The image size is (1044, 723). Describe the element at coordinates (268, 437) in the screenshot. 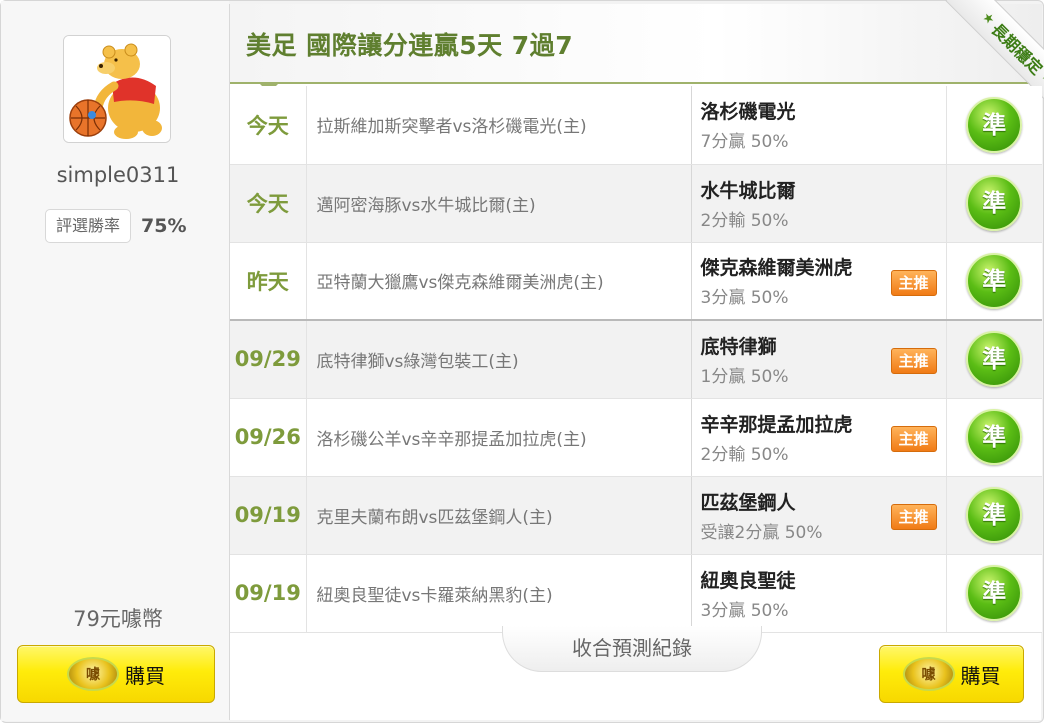

I see `row-date: 09/26` at that location.